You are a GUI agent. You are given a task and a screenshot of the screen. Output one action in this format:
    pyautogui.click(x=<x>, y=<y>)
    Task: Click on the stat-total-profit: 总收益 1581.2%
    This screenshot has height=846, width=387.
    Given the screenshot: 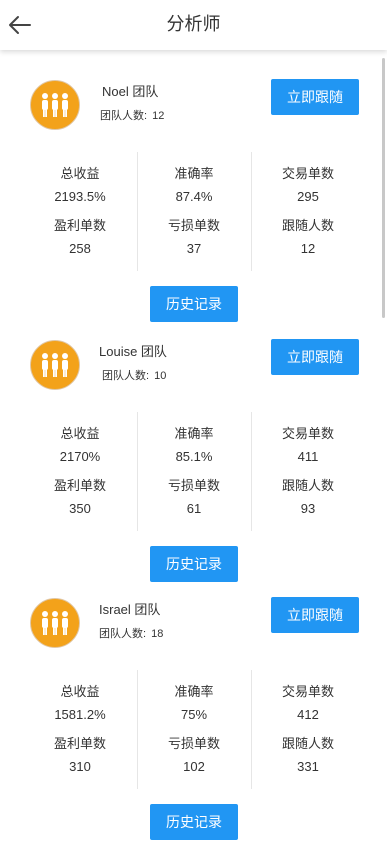 What is the action you would take?
    pyautogui.click(x=80, y=703)
    